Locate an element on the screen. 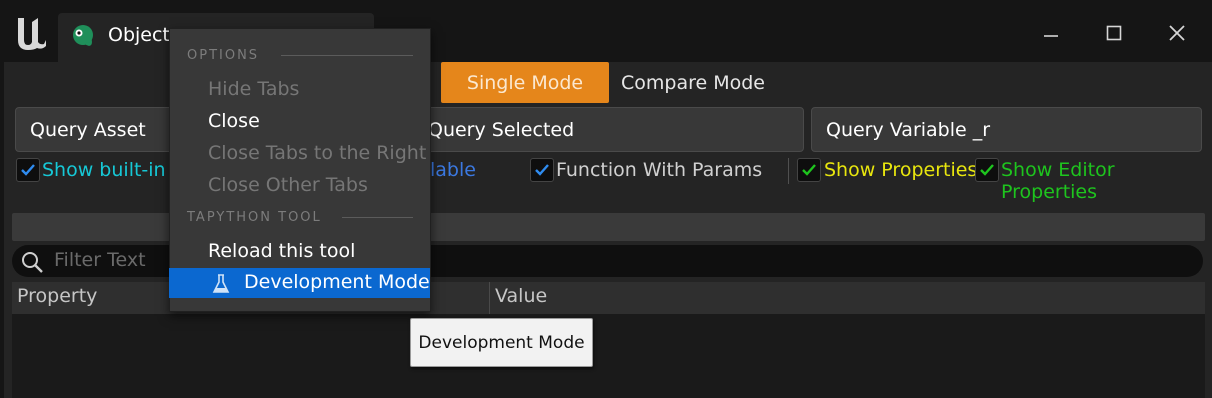 The width and height of the screenshot is (1212, 398). menu-section-tapython-tool: TAPYTHON TOOL is located at coordinates (254, 217).